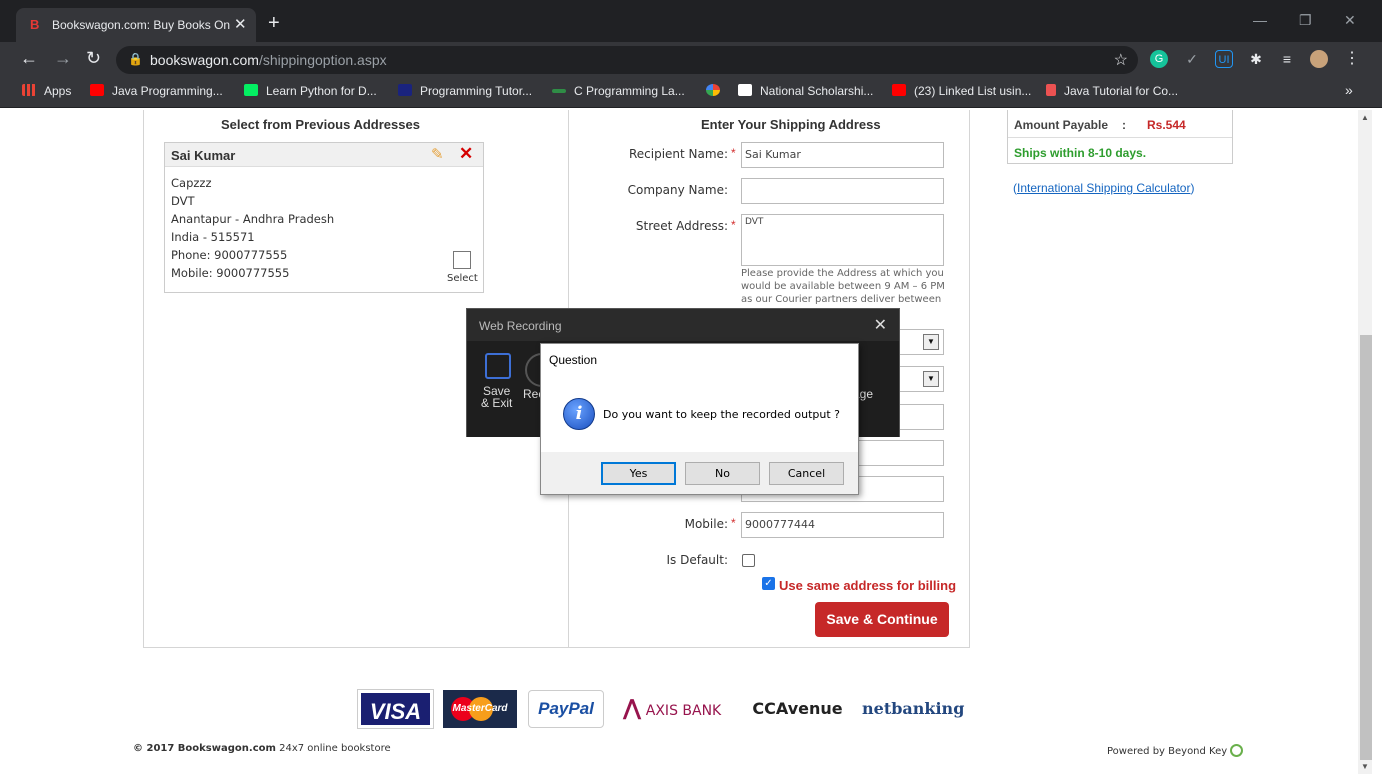 This screenshot has width=1382, height=784. I want to click on ui-extension-icon: UI, so click(1224, 59).